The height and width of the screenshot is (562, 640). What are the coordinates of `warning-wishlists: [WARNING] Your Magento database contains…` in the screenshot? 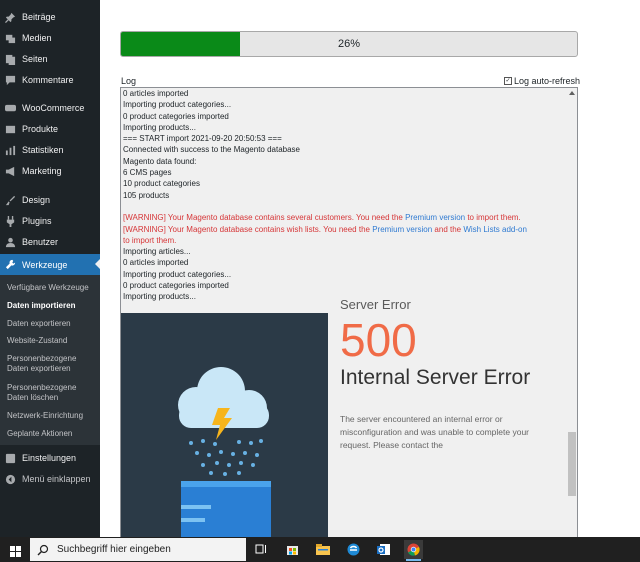 It's located at (342, 229).